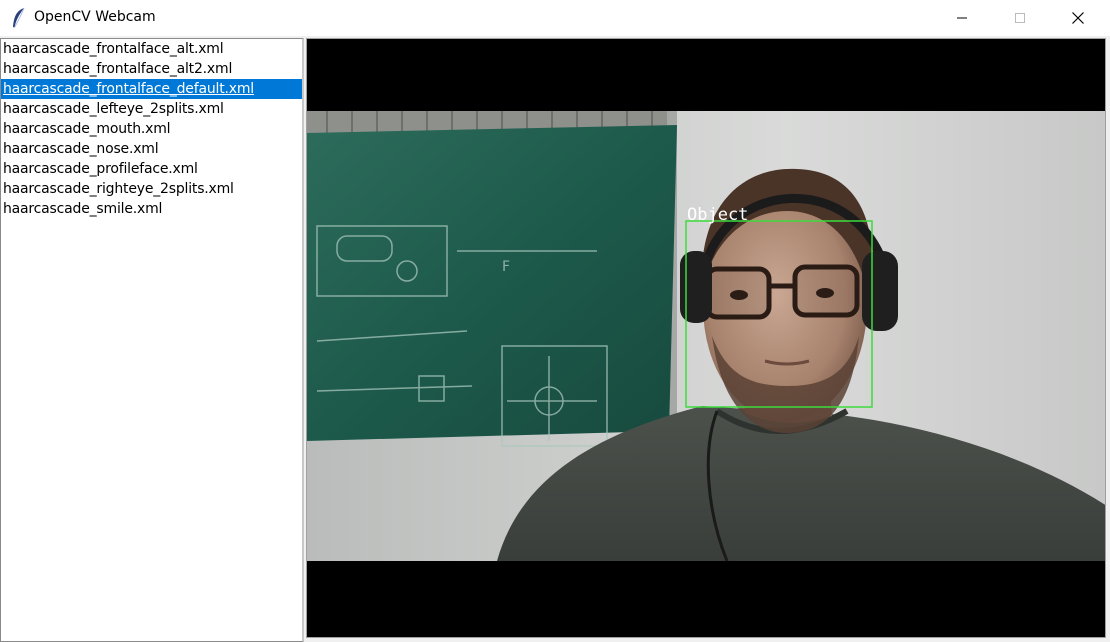  What do you see at coordinates (555, 18) in the screenshot?
I see `title-bar: OpenCV Webcam` at bounding box center [555, 18].